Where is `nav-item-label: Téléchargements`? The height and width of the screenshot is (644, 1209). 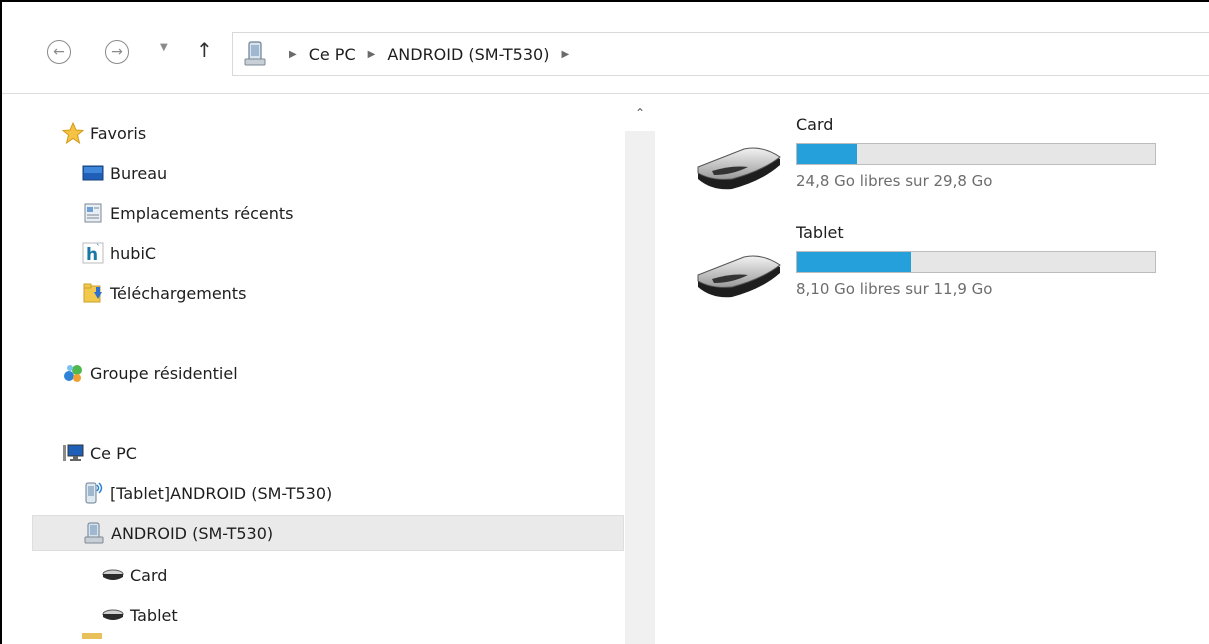
nav-item-label: Téléchargements is located at coordinates (178, 293).